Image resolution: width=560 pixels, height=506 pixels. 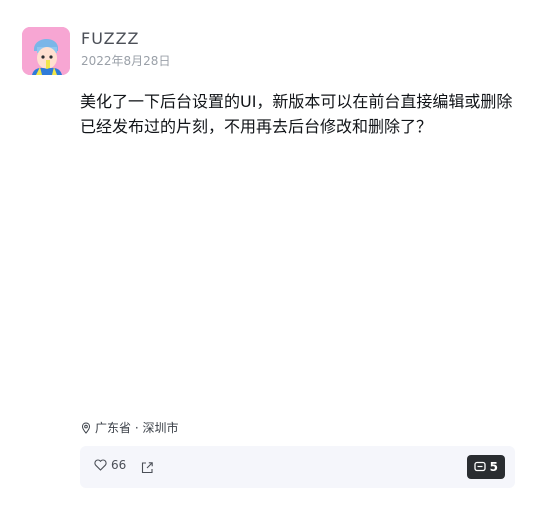 I want to click on location: 广东省 · 深圳市, so click(x=129, y=427).